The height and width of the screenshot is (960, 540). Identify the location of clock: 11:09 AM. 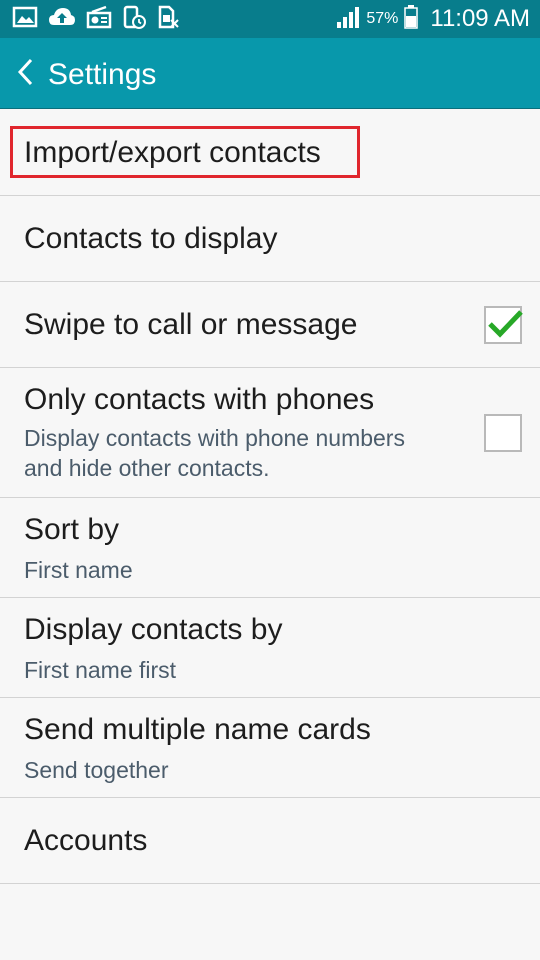
(480, 18).